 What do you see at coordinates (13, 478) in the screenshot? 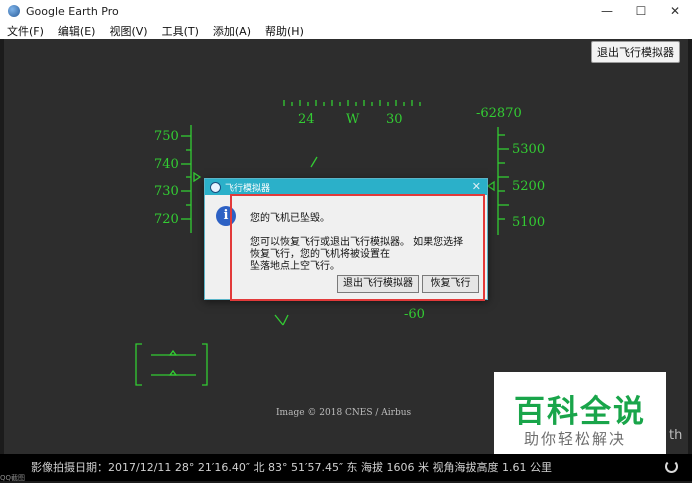
I see `corner-caption: QQ截图` at bounding box center [13, 478].